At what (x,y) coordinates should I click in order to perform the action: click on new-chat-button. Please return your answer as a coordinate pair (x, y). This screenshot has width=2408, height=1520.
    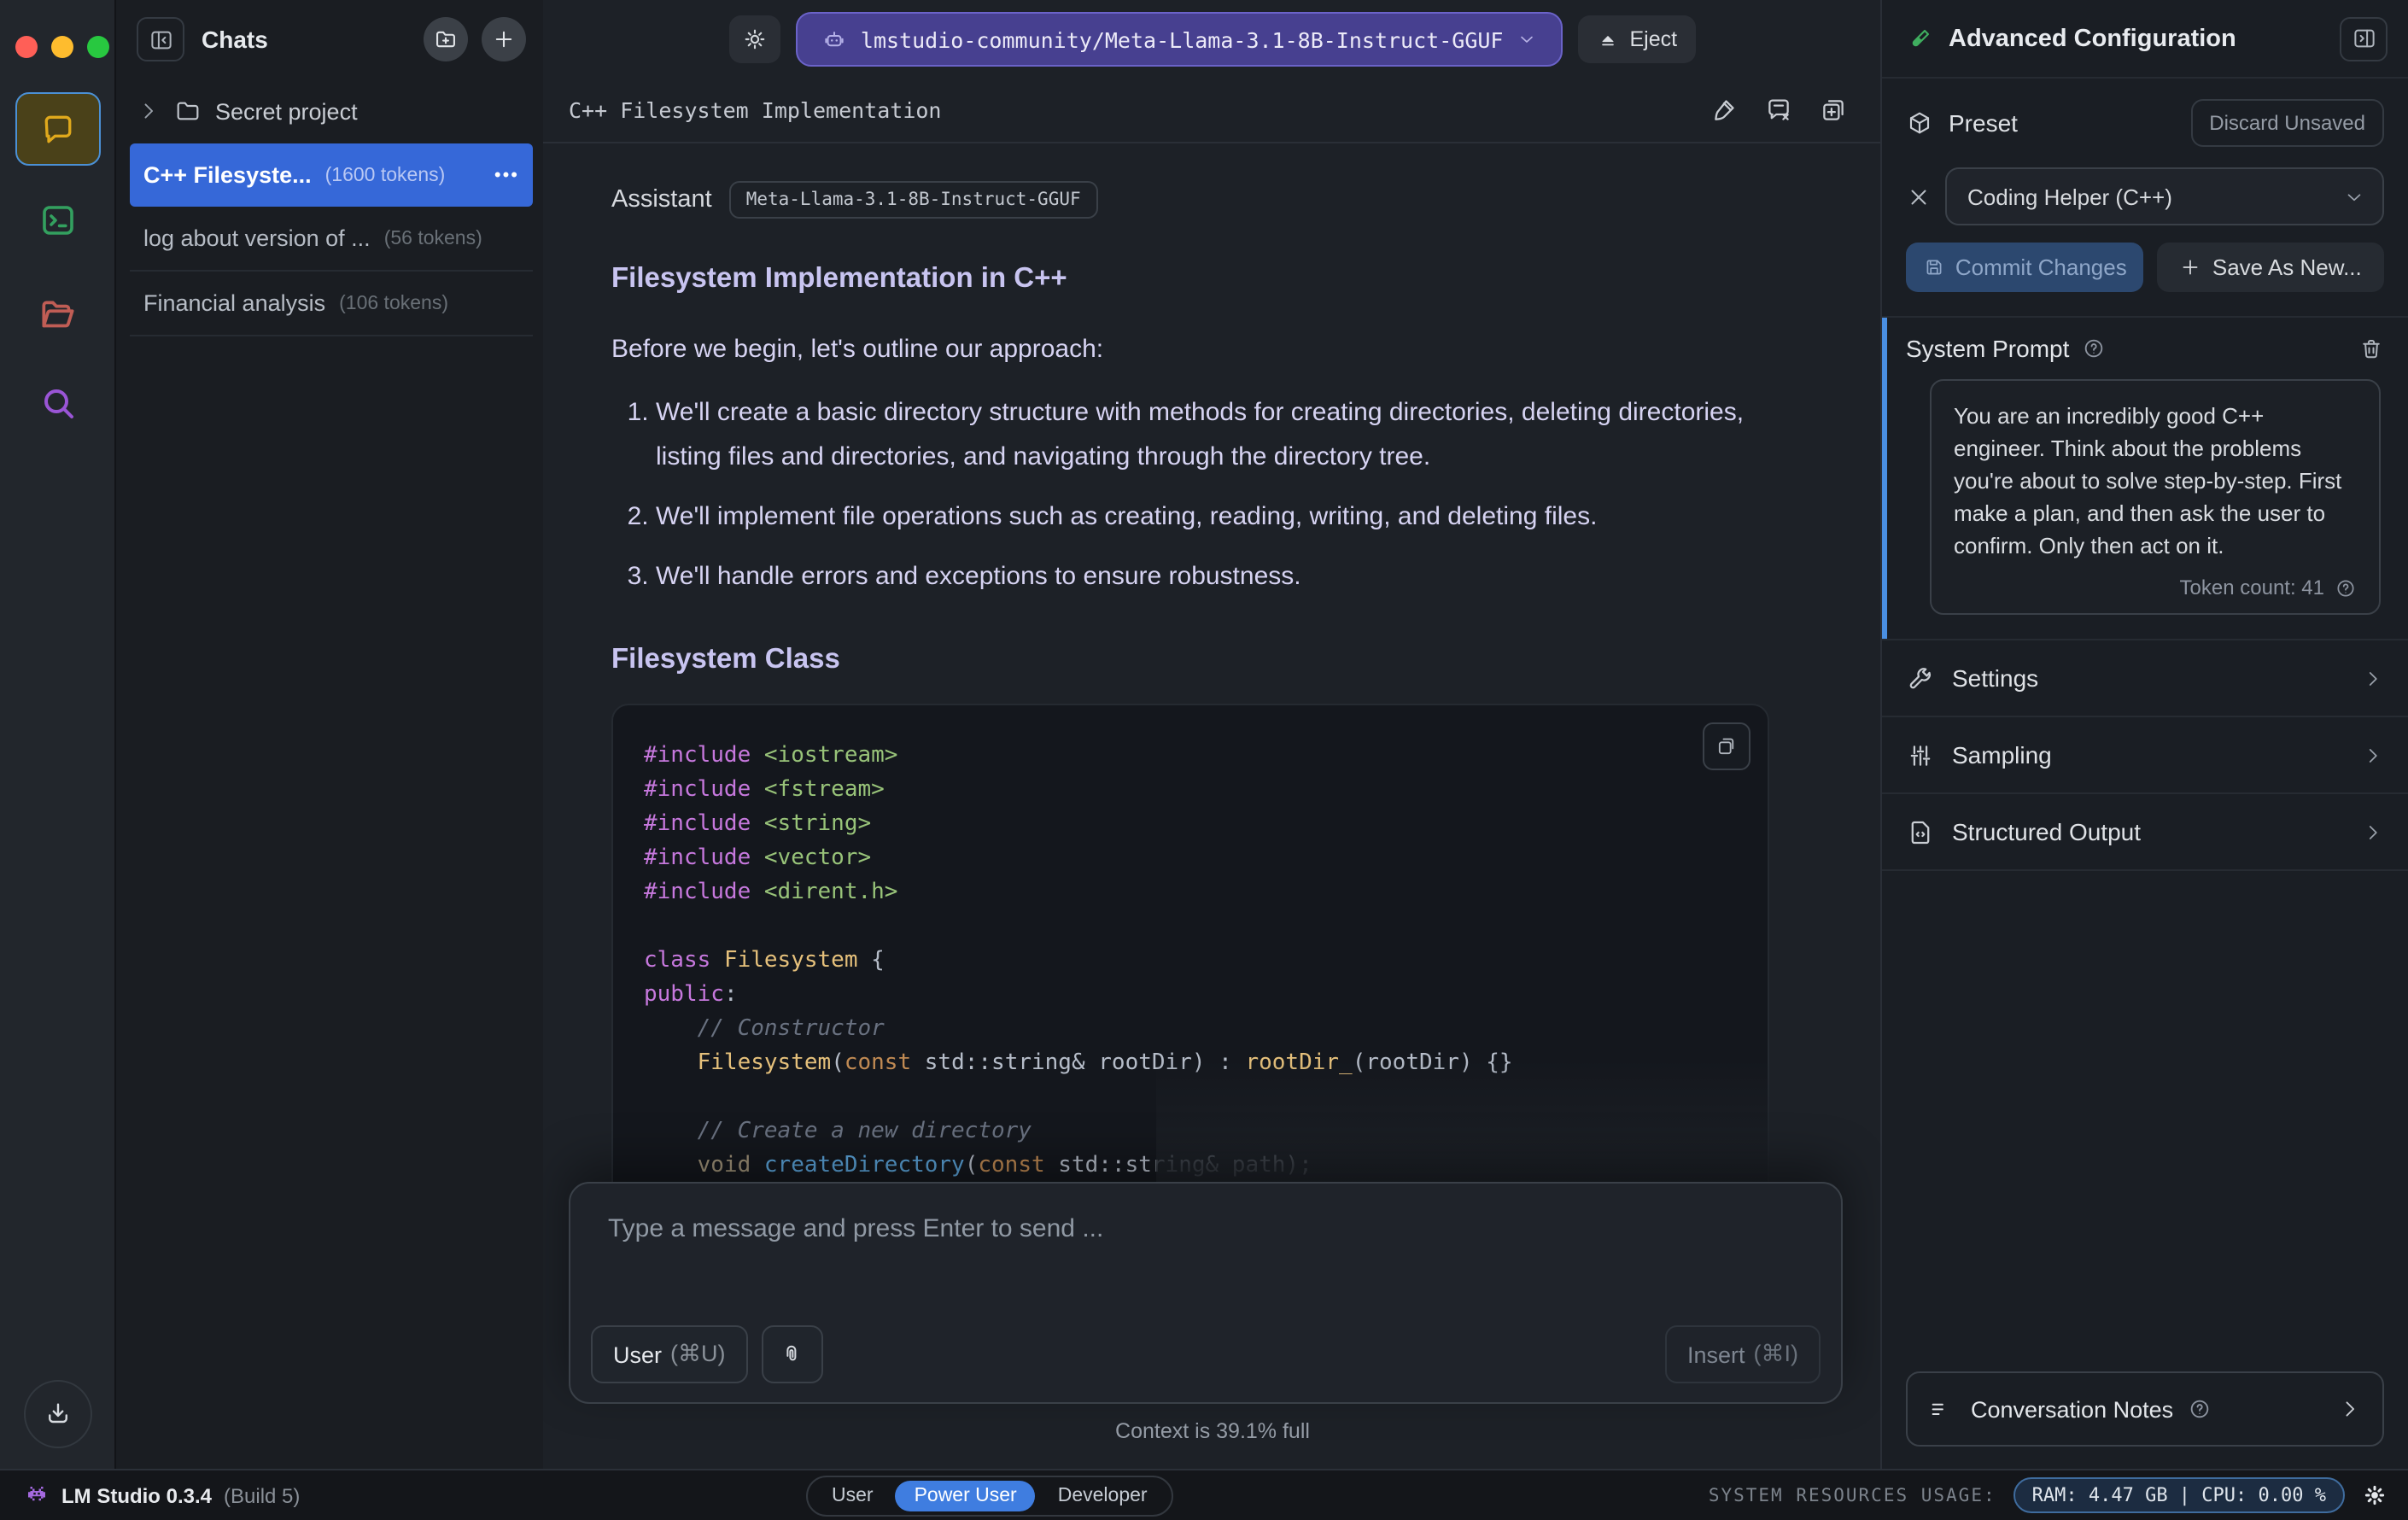
    Looking at the image, I should click on (504, 39).